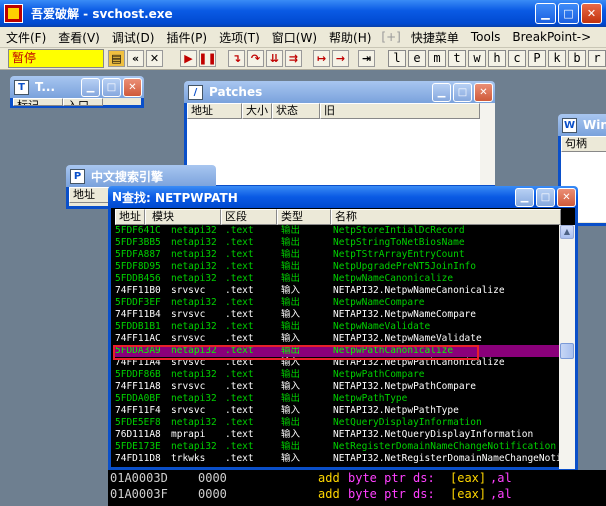  What do you see at coordinates (577, 58) in the screenshot?
I see `toolbar-b-button: b` at bounding box center [577, 58].